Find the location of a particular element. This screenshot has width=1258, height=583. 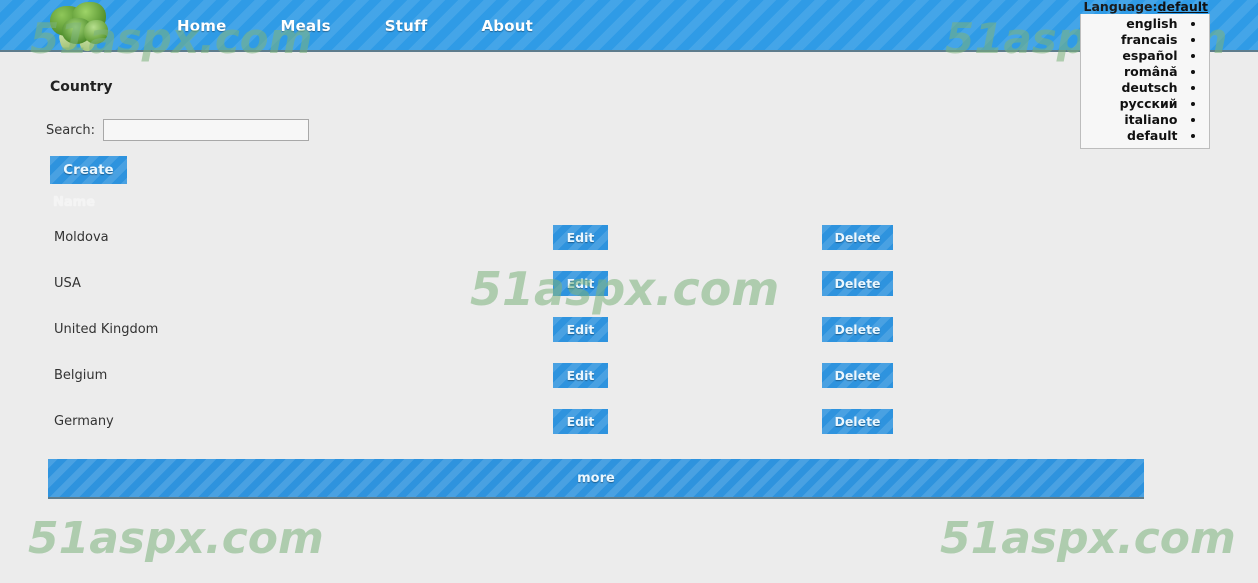

language-option-english-link: english is located at coordinates (1151, 23).